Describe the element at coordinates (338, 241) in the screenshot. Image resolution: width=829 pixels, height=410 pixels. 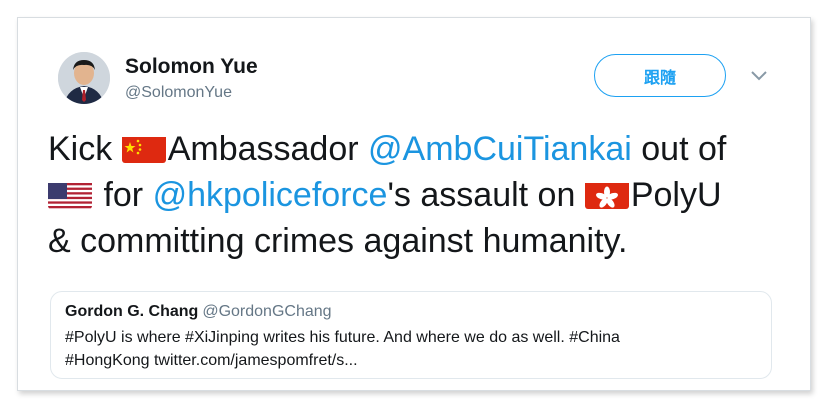
I see `tweet-text-segment: & committing crimes against humanity.` at that location.